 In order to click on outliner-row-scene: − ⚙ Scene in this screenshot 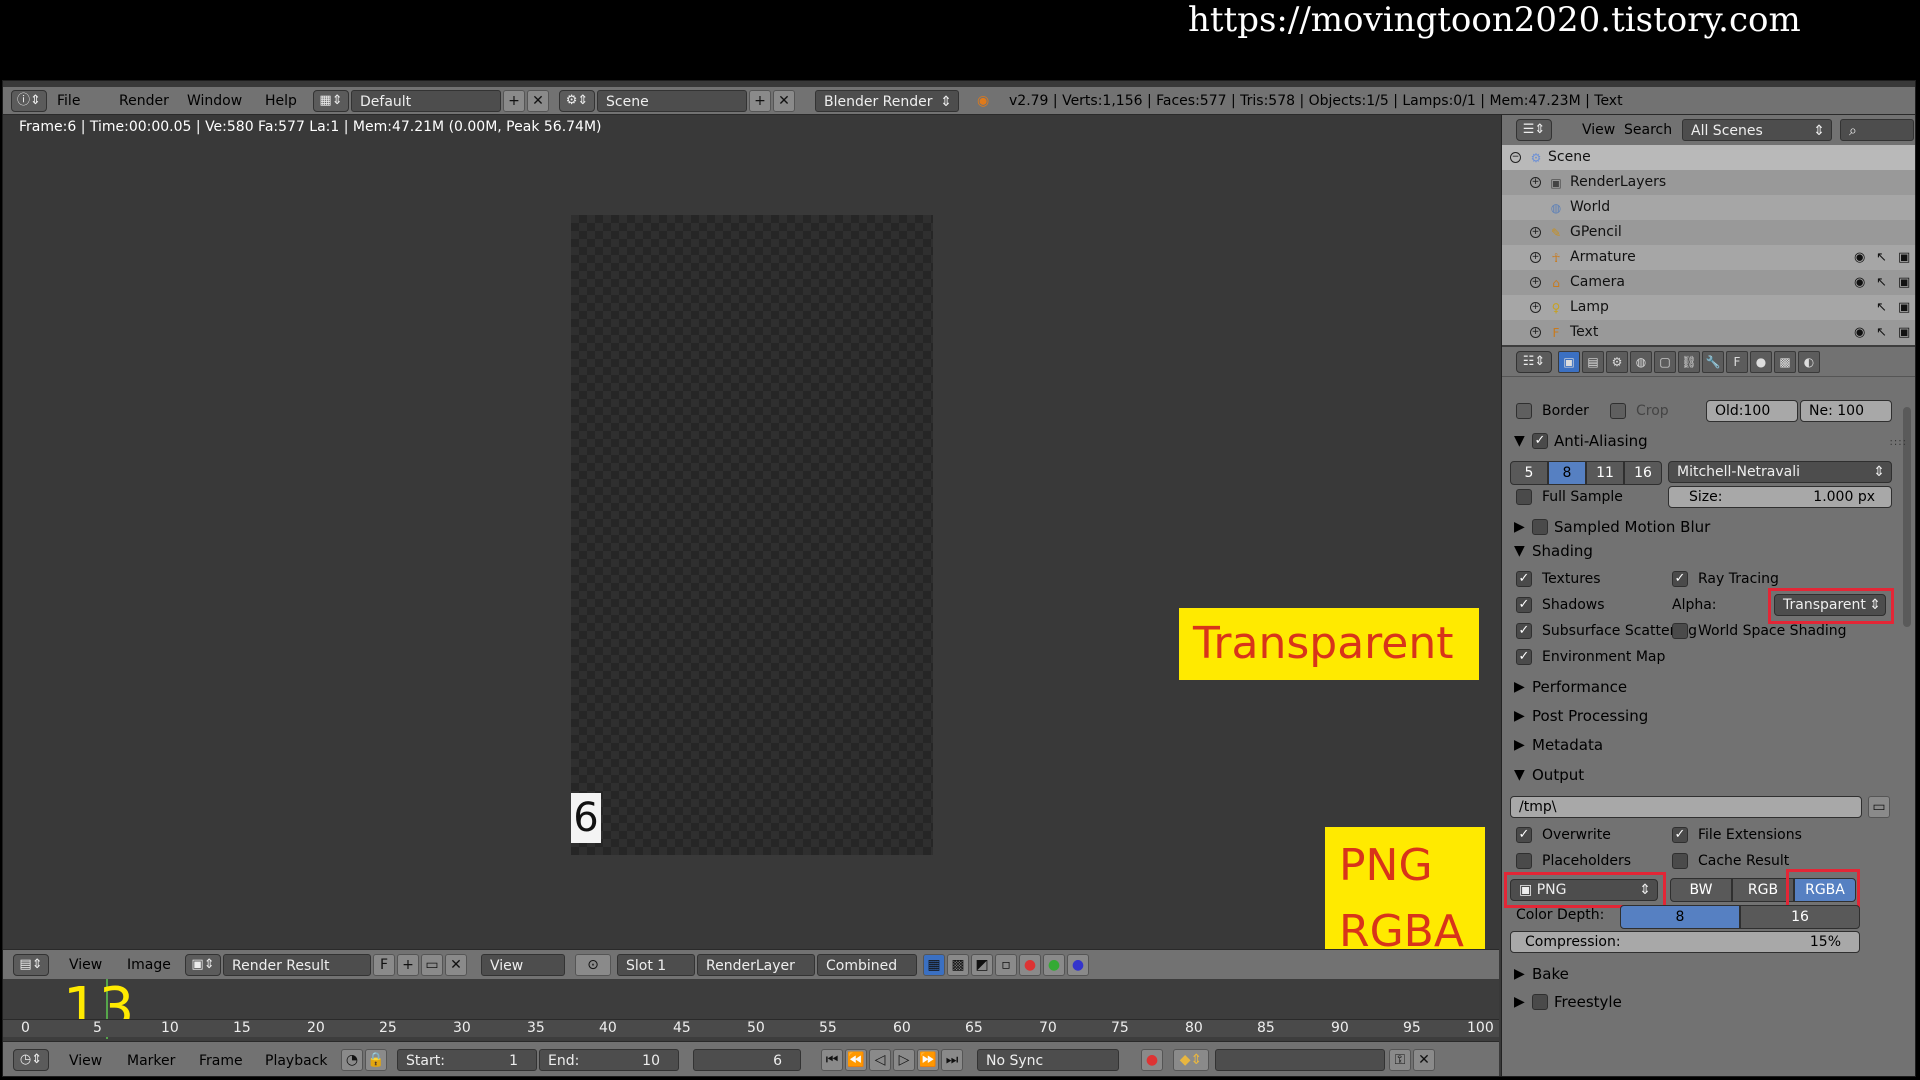, I will do `click(1708, 157)`.